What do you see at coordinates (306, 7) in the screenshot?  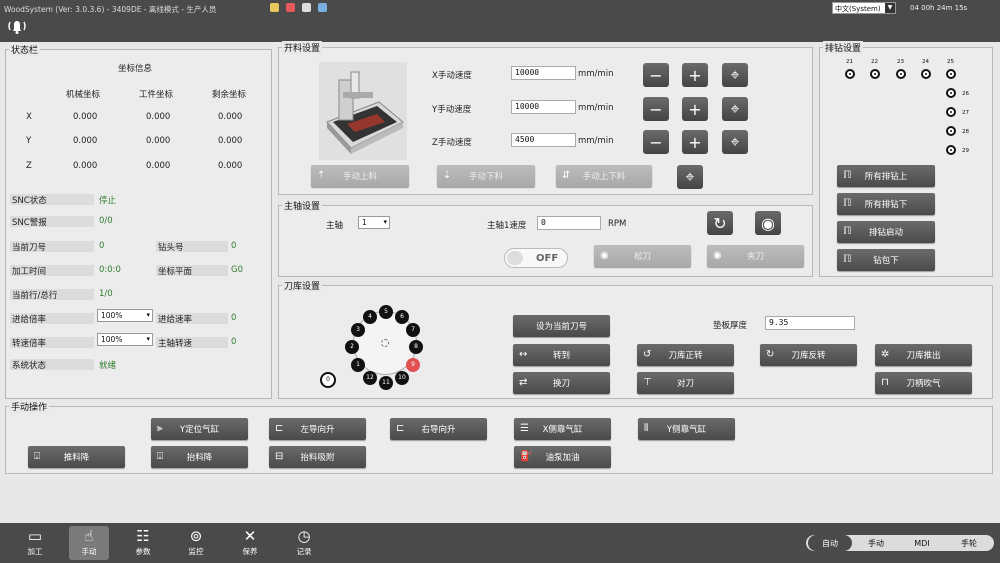 I see `document-icon` at bounding box center [306, 7].